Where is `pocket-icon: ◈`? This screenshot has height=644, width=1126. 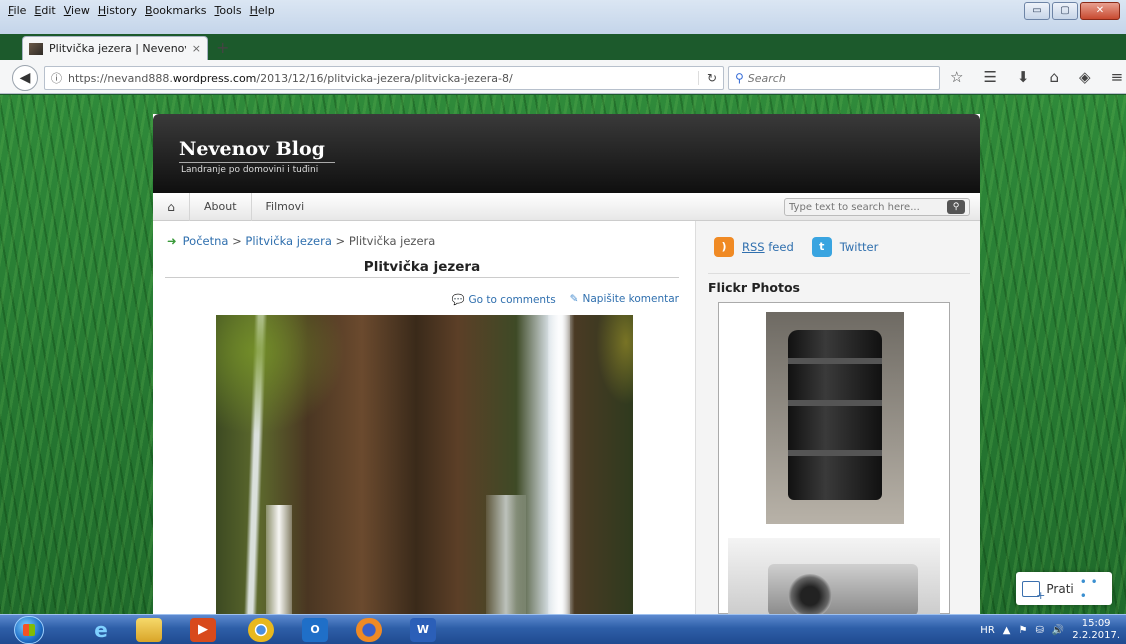 pocket-icon: ◈ is located at coordinates (1085, 77).